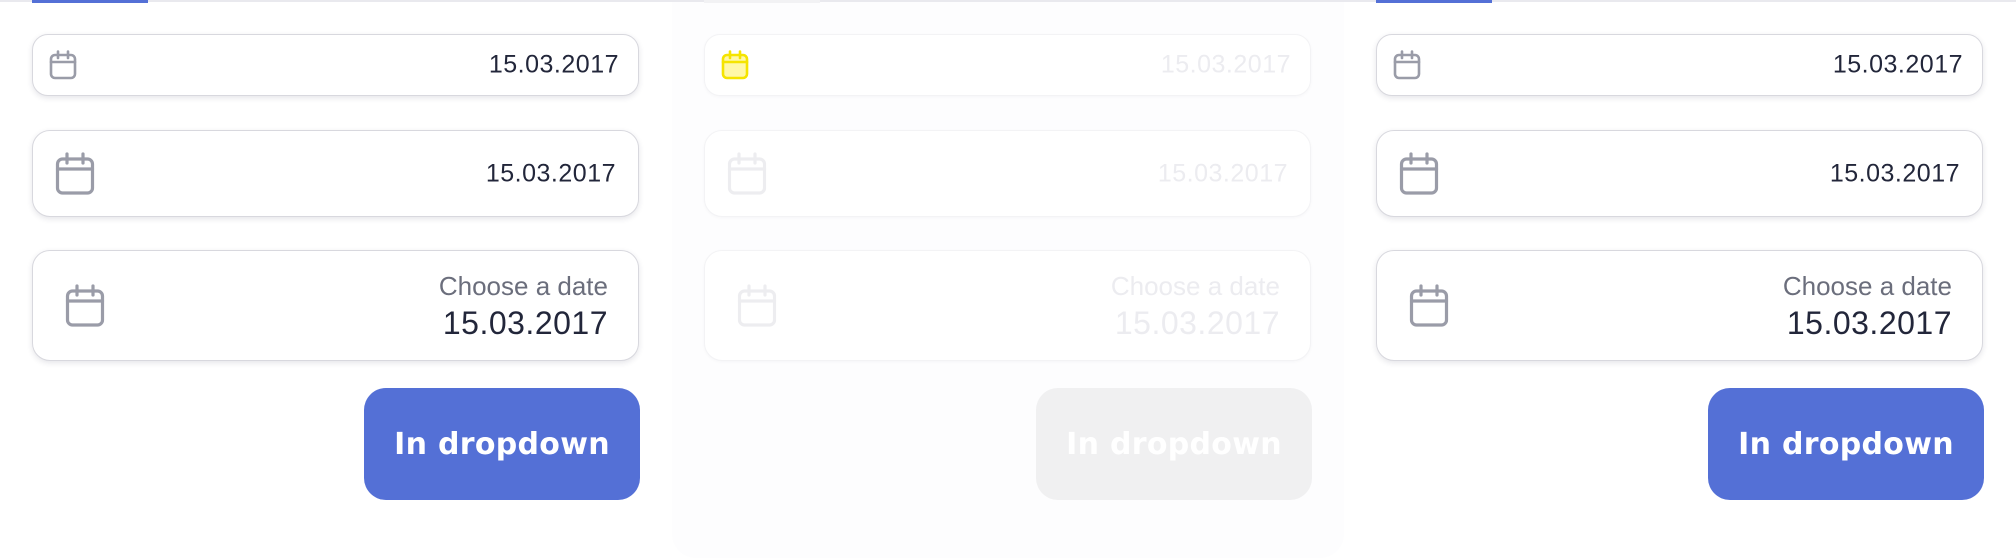 Image resolution: width=2016 pixels, height=558 pixels. What do you see at coordinates (762, 1) in the screenshot?
I see `tab-indicator` at bounding box center [762, 1].